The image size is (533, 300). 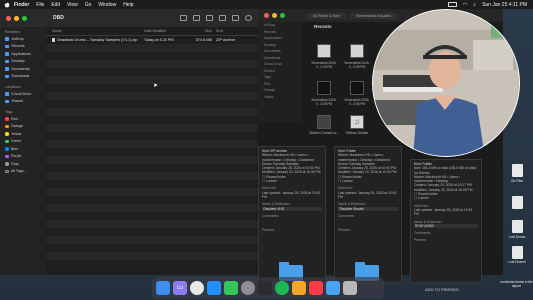 I want to click on column-header-name: Name, so click(x=95, y=31).